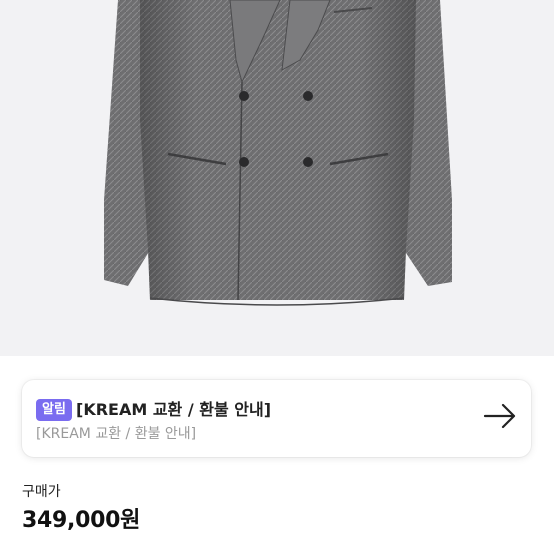 The width and height of the screenshot is (554, 554). I want to click on notice-subtitle: [KREAM 교환 / 환불 안내], so click(116, 434).